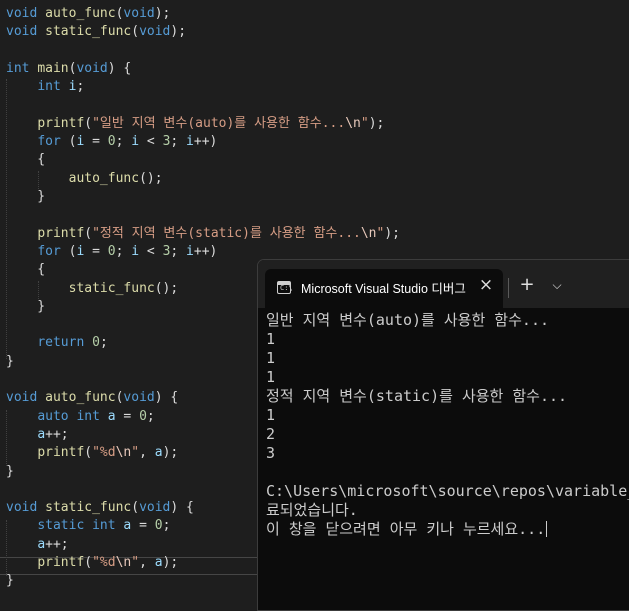 This screenshot has width=629, height=611. Describe the element at coordinates (486, 285) in the screenshot. I see `close-icon: ×` at that location.